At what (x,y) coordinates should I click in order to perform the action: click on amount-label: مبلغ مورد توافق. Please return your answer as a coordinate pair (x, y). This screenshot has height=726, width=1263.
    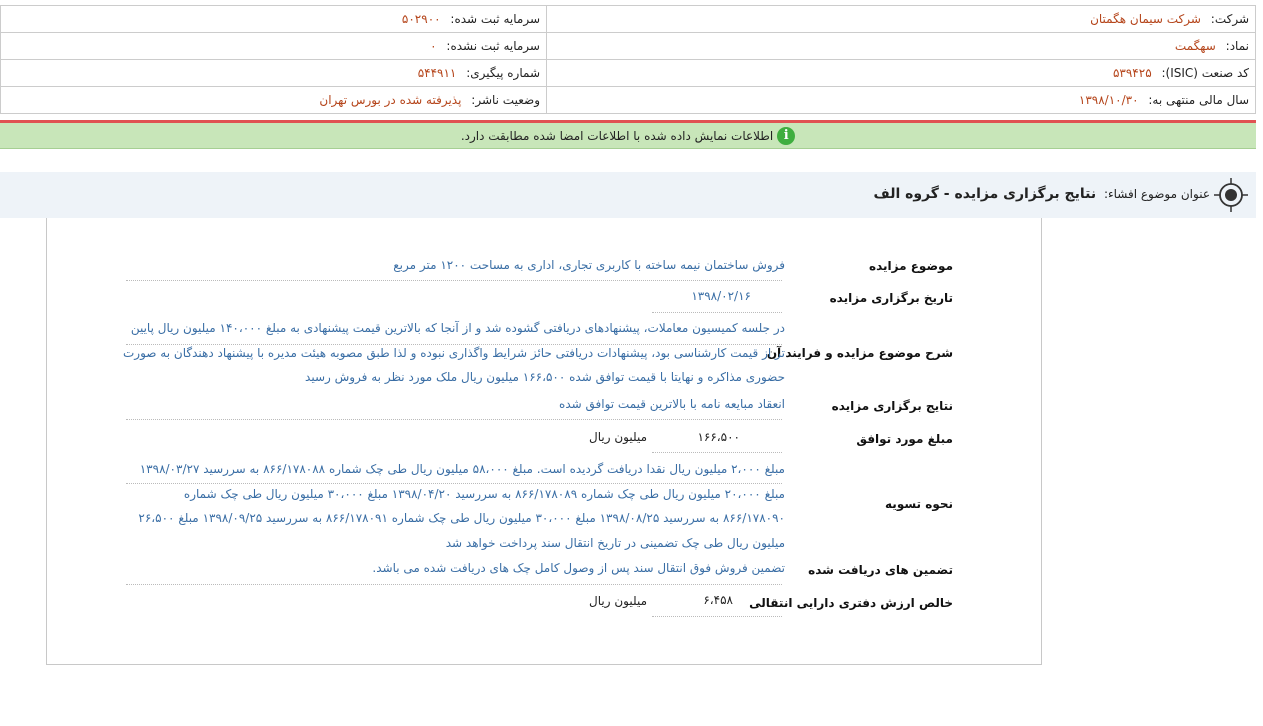
    Looking at the image, I should click on (904, 439).